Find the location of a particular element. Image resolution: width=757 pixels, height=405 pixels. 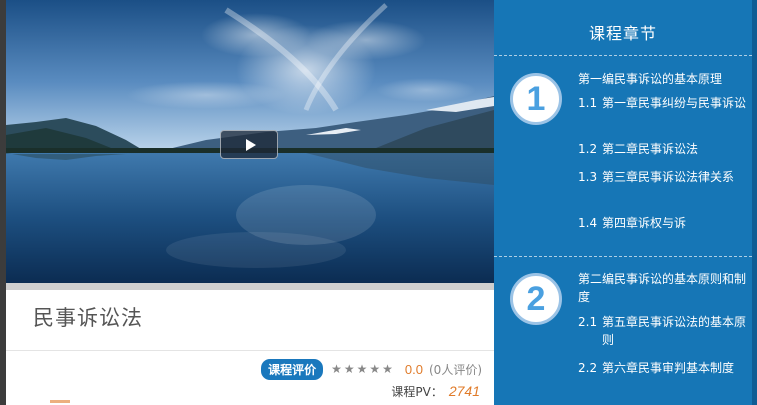

part-number-badge: 1 is located at coordinates (536, 99).